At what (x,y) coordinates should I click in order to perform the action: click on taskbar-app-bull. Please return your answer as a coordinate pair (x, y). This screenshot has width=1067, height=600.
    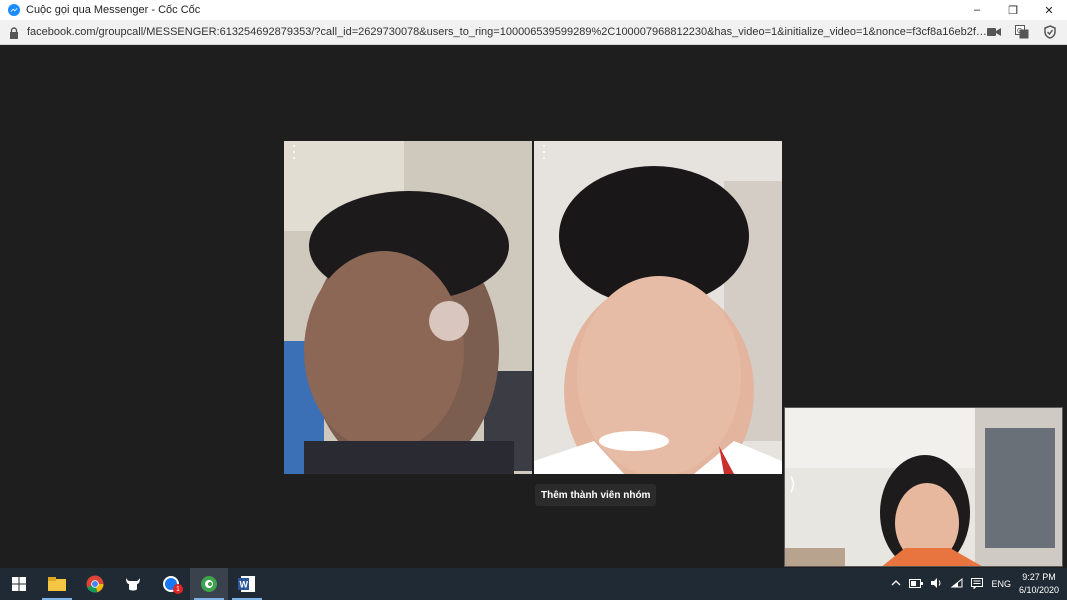
    Looking at the image, I should click on (133, 584).